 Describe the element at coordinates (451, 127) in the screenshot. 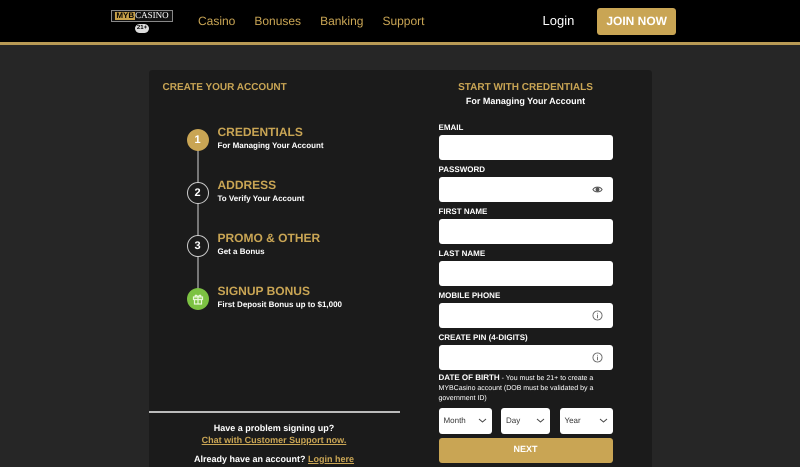

I see `field-label: EMAIL` at that location.